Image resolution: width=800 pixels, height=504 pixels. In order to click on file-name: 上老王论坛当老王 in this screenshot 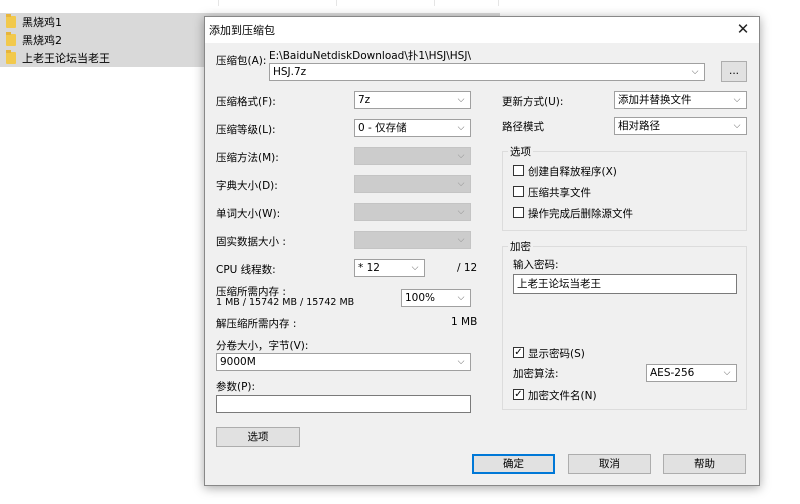, I will do `click(66, 58)`.